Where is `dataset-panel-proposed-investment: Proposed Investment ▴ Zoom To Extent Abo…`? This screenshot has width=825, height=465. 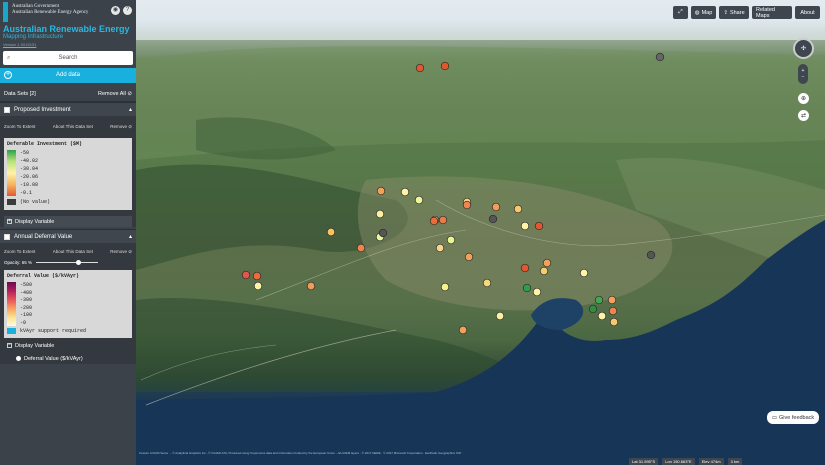 dataset-panel-proposed-investment: Proposed Investment ▴ Zoom To Extent Abo… is located at coordinates (68, 164).